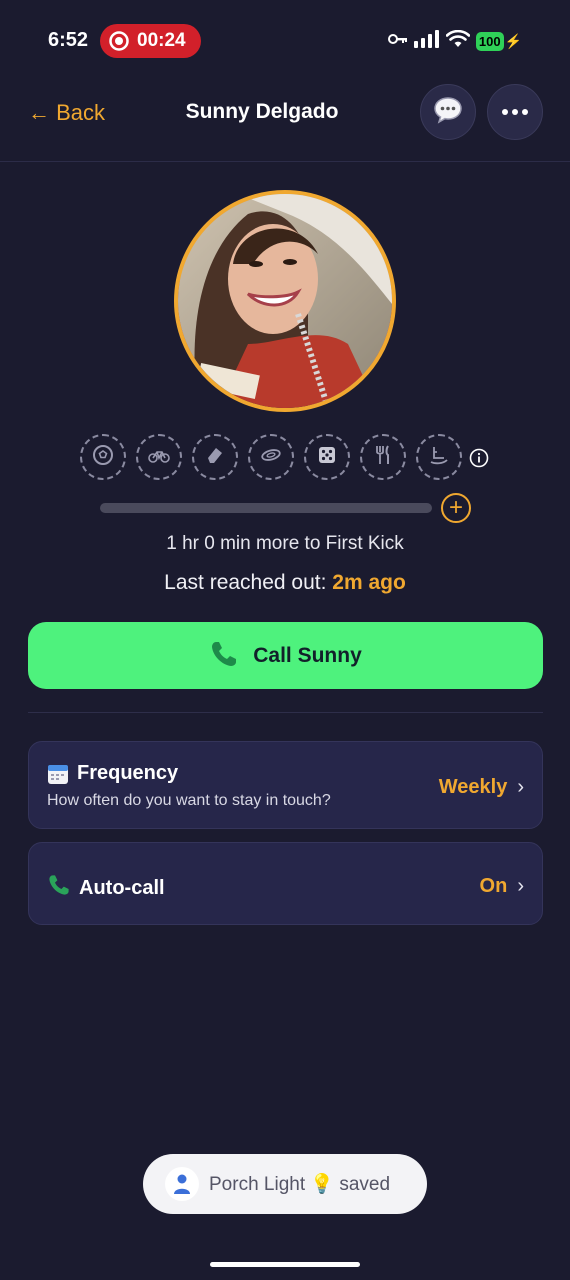  Describe the element at coordinates (285, 712) in the screenshot. I see `divider` at that location.